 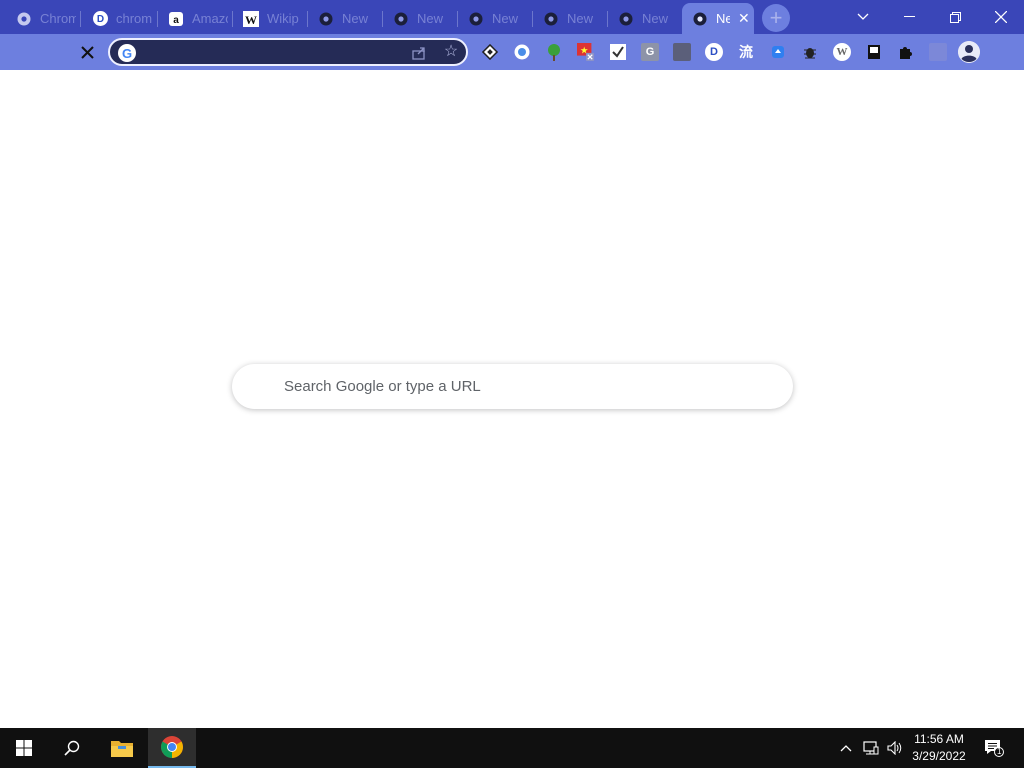 I want to click on ext-kanji-icon: 流, so click(x=746, y=52).